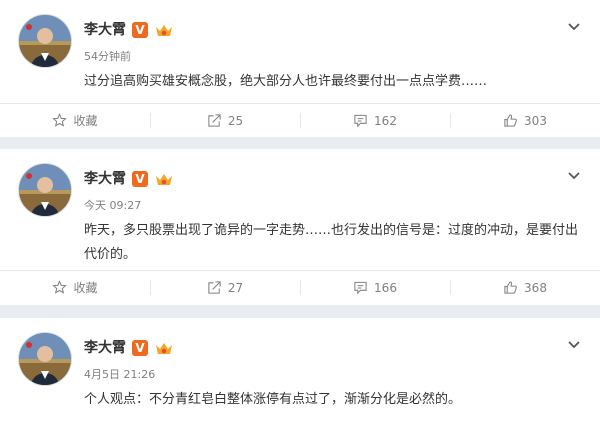 This screenshot has width=600, height=427. What do you see at coordinates (273, 399) in the screenshot?
I see `post-text: 个人观点：不分青红皂白整体涨停有点过了，渐渐分化是必然的。` at bounding box center [273, 399].